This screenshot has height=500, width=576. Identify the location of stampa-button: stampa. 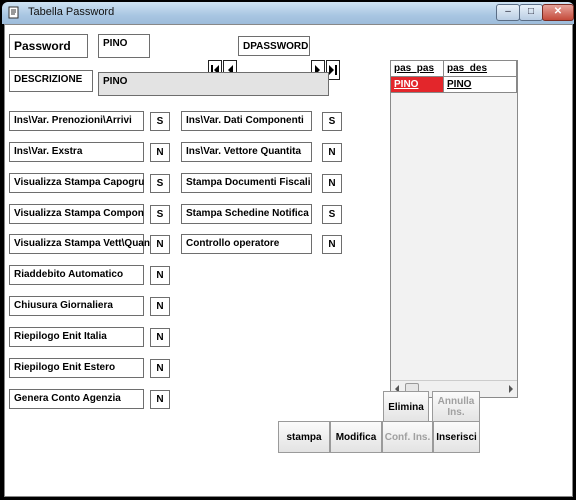
(304, 437).